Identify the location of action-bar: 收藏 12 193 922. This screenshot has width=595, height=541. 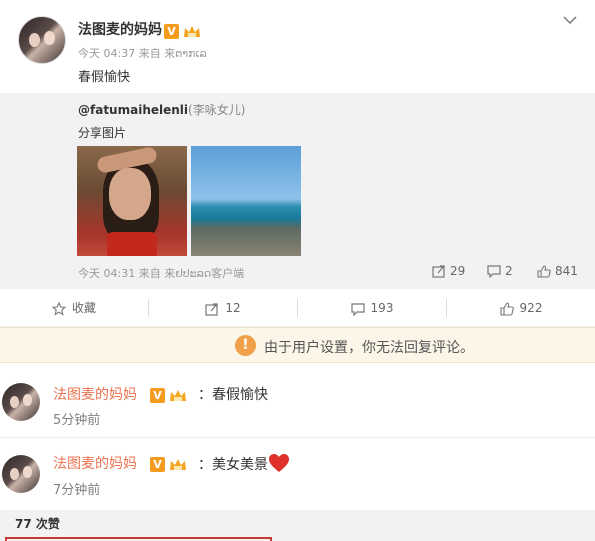
(297, 308).